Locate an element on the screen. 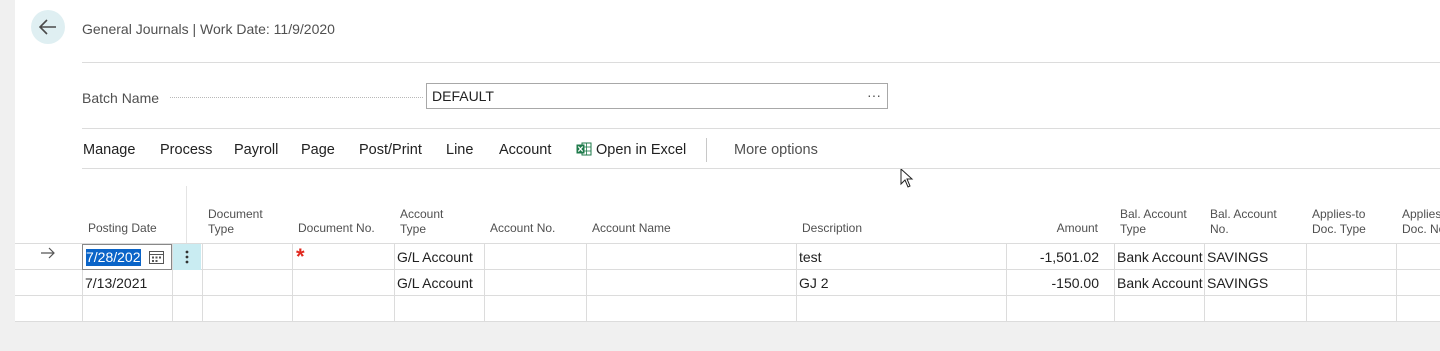  batch-lookup-button: ··· is located at coordinates (874, 95).